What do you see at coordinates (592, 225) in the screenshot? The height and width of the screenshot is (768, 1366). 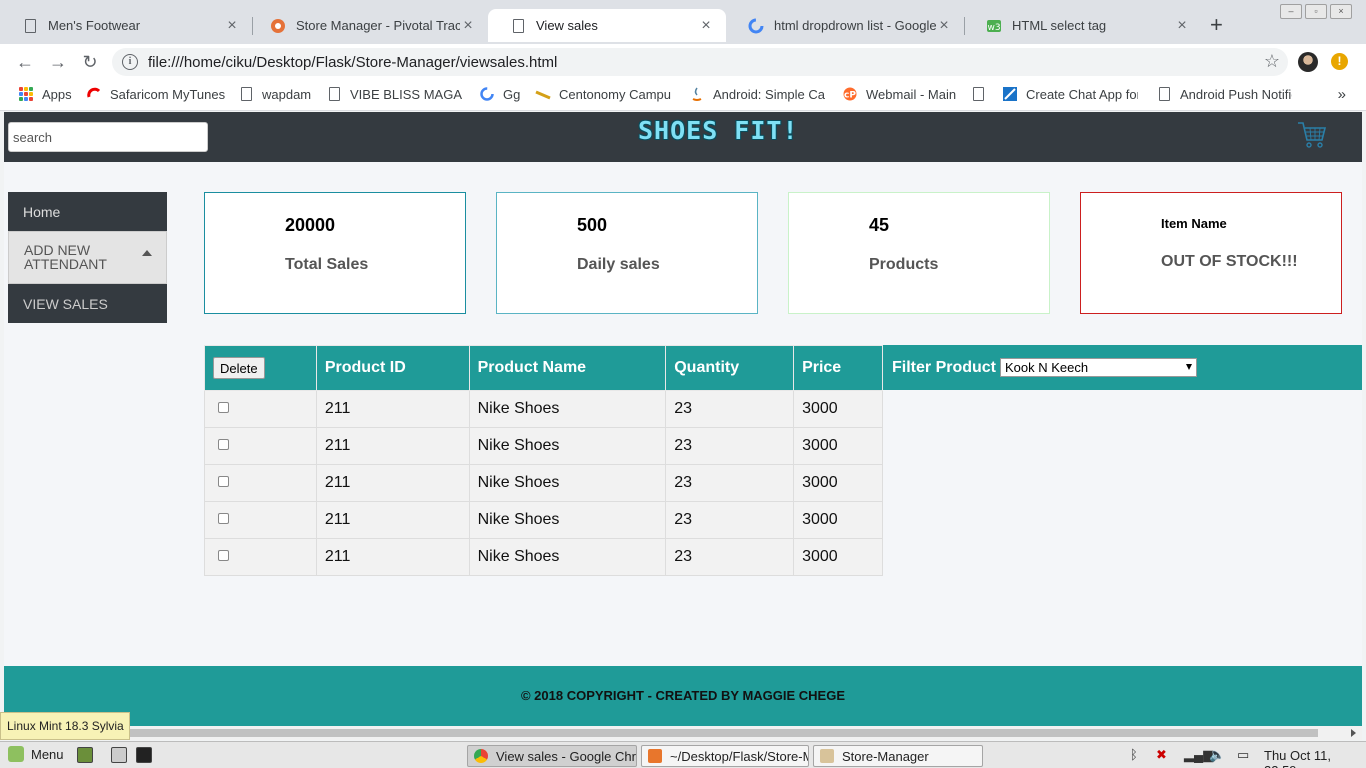 I see `card-value: 500` at bounding box center [592, 225].